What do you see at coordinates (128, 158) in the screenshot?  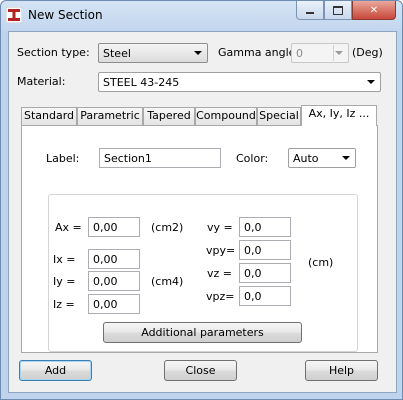 I see `section-label-value: Section1` at bounding box center [128, 158].